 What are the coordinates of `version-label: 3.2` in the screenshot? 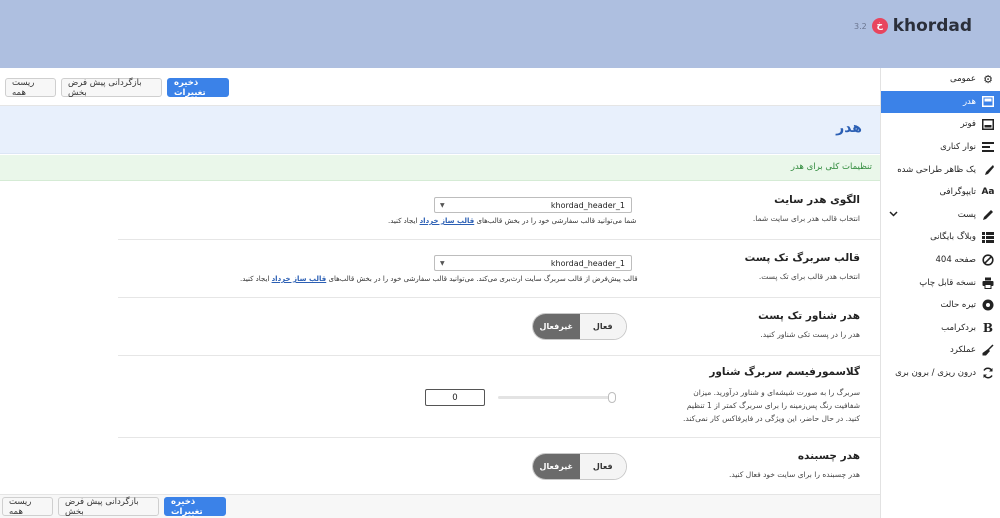 It's located at (860, 26).